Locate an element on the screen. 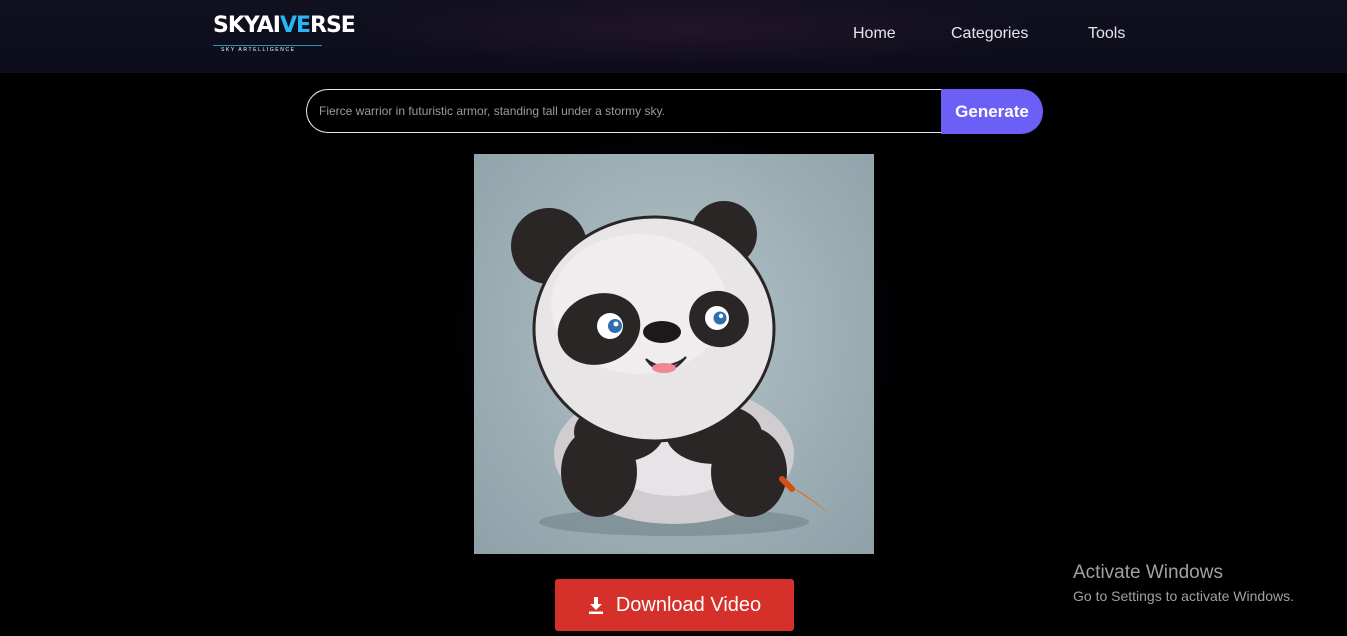  navbar-backdrop is located at coordinates (690, 35).